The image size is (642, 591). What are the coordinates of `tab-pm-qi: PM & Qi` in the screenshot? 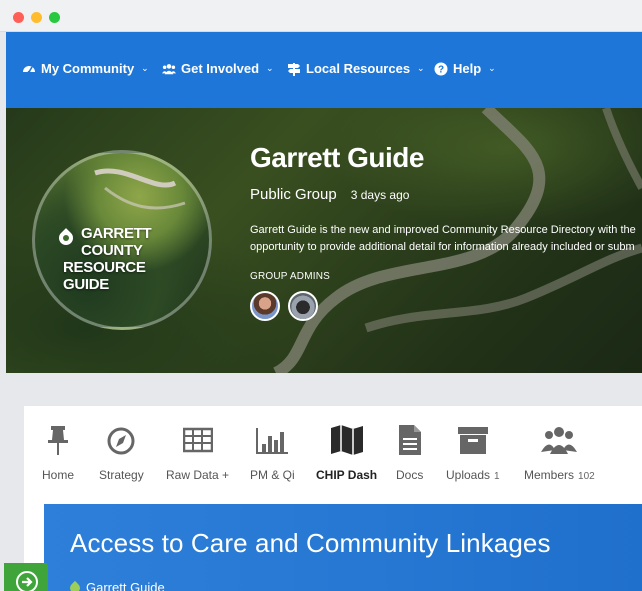 It's located at (272, 453).